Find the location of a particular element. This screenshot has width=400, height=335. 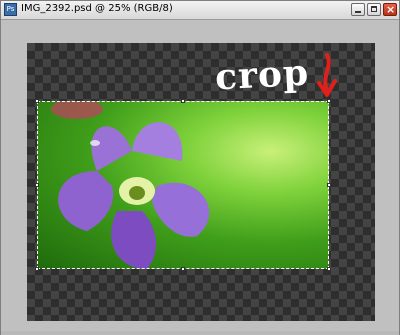

maximize-icon is located at coordinates (374, 9).